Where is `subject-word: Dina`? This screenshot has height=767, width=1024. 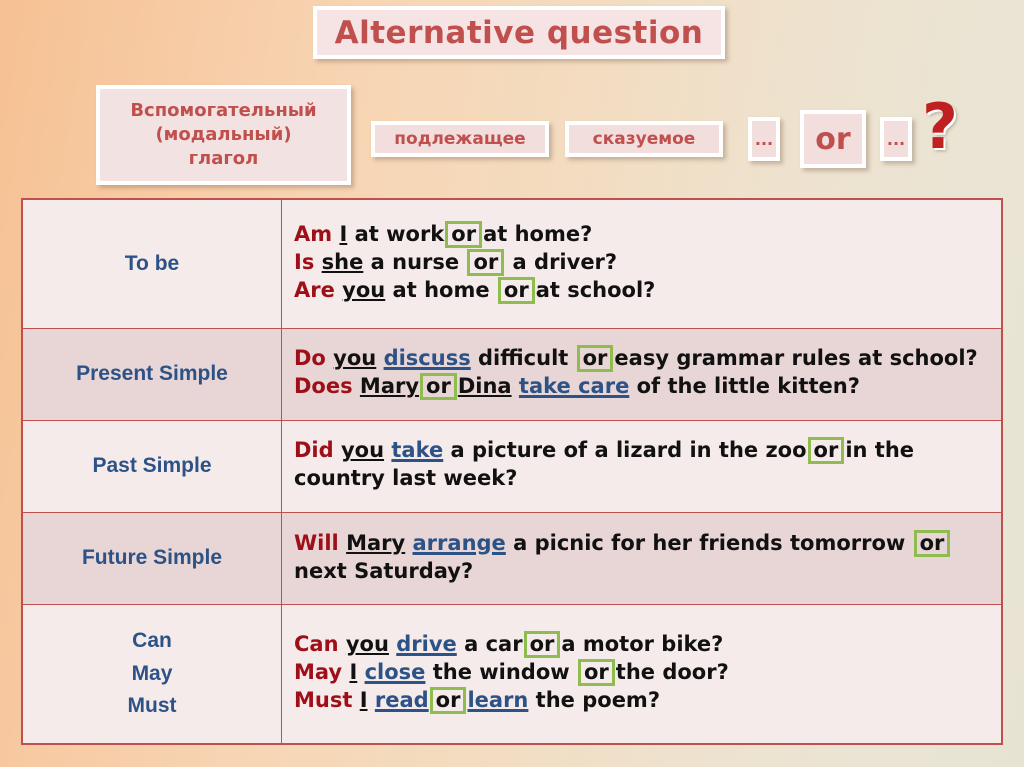 subject-word: Dina is located at coordinates (484, 386).